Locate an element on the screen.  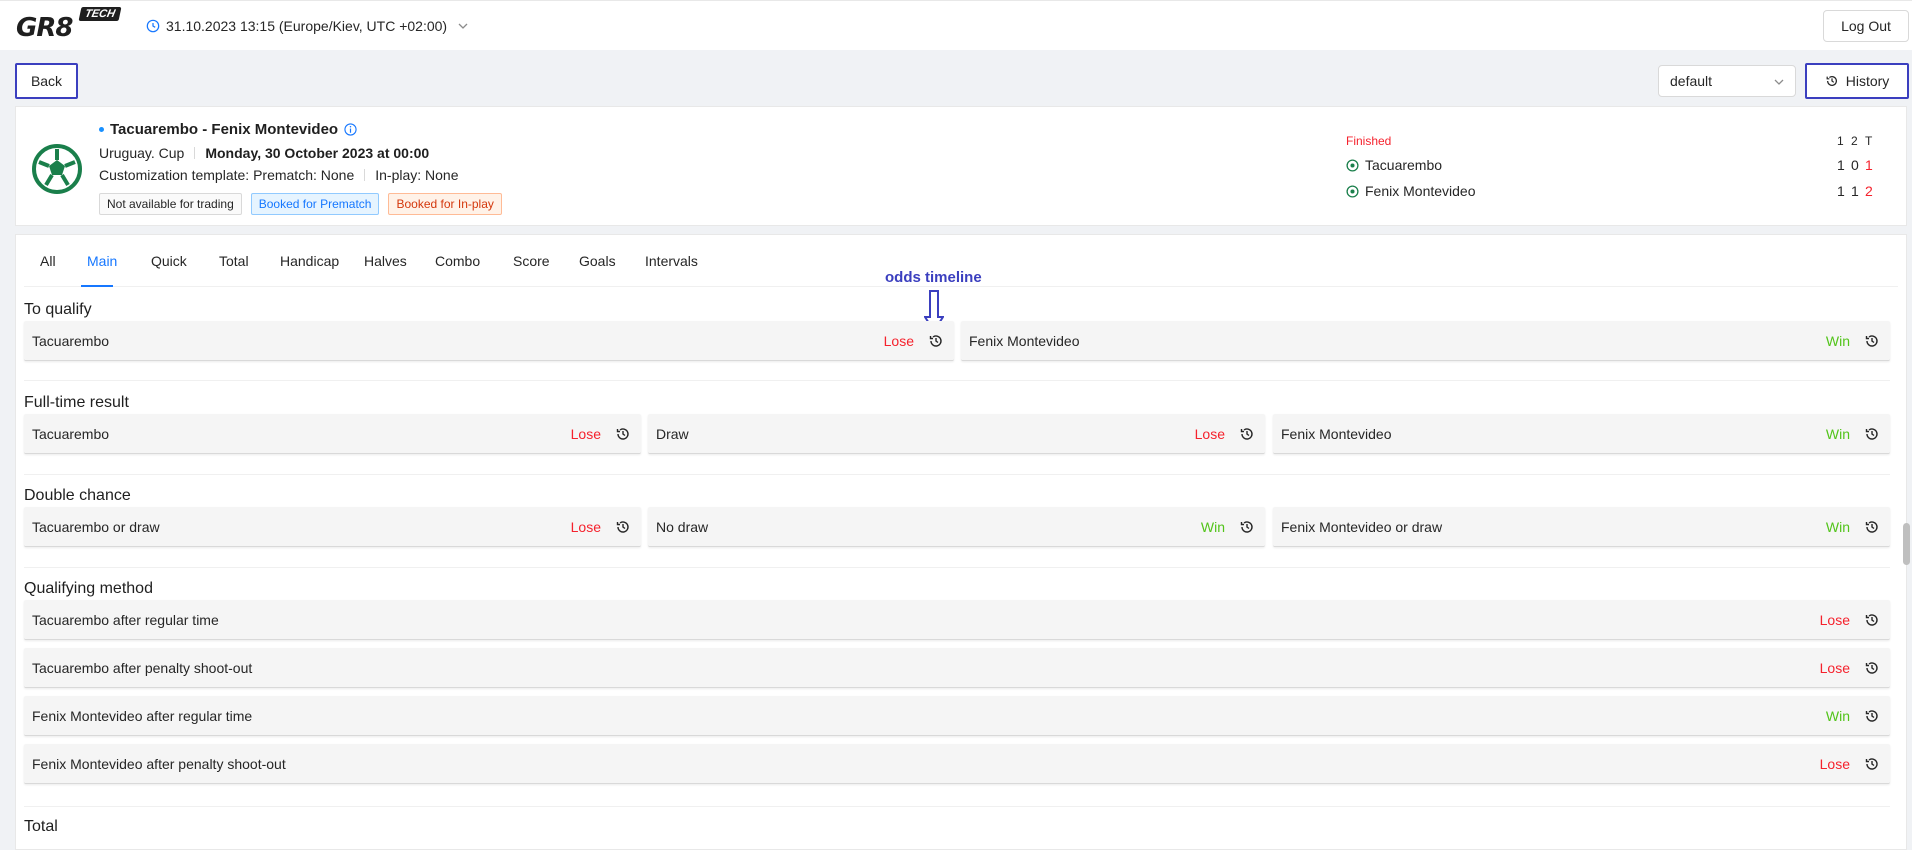
info-icon is located at coordinates (350, 129).